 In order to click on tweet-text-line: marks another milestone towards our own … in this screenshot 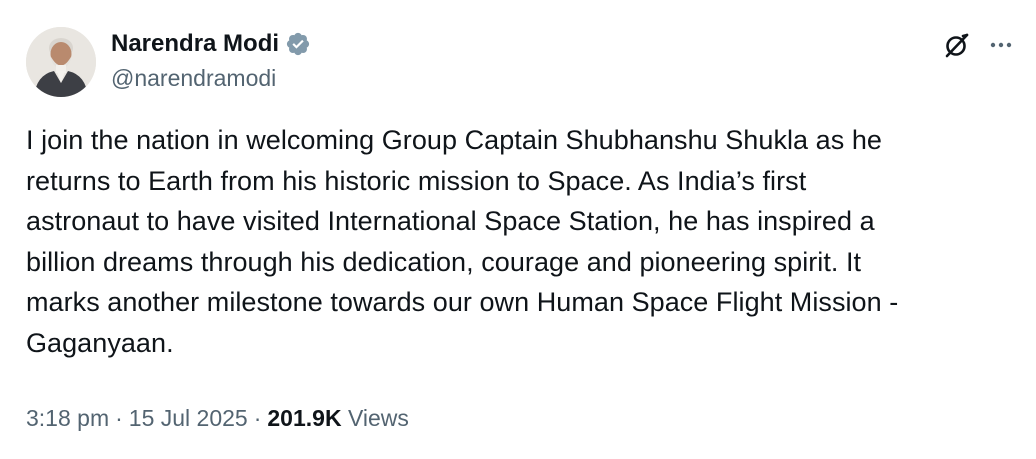, I will do `click(462, 302)`.